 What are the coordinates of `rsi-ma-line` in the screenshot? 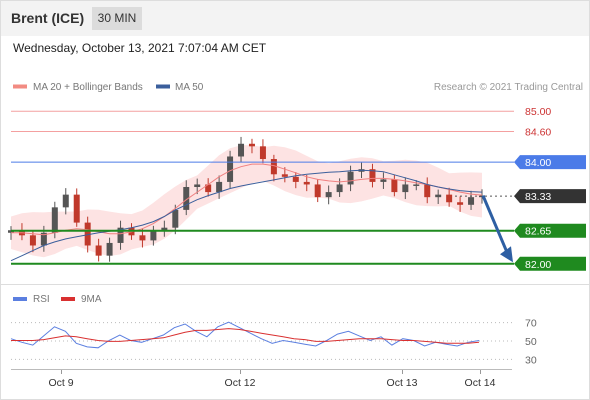 It's located at (245, 336).